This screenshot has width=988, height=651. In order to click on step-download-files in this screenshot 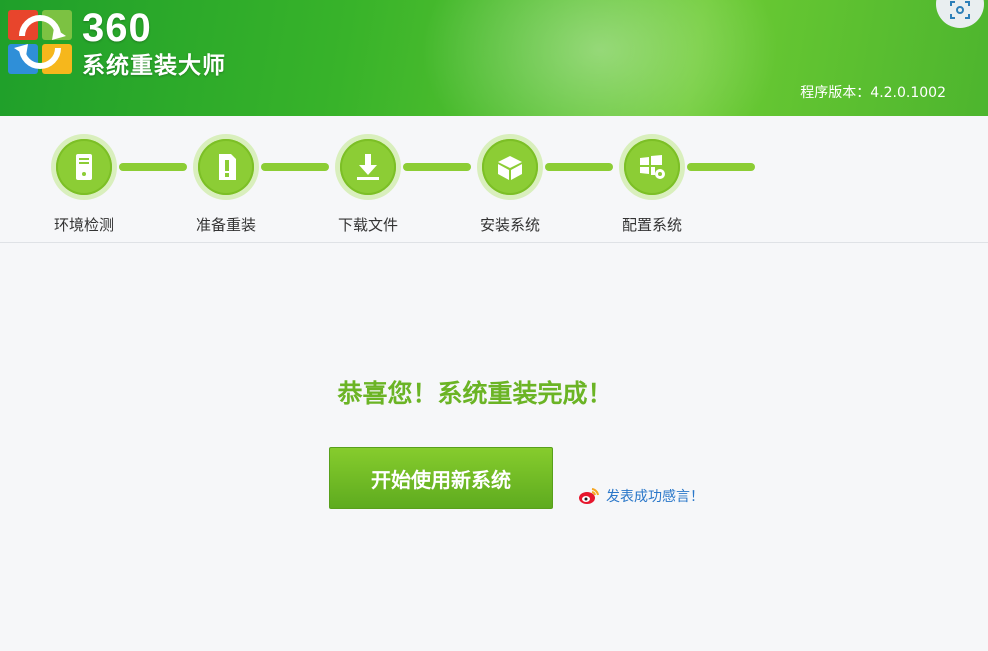, I will do `click(368, 167)`.